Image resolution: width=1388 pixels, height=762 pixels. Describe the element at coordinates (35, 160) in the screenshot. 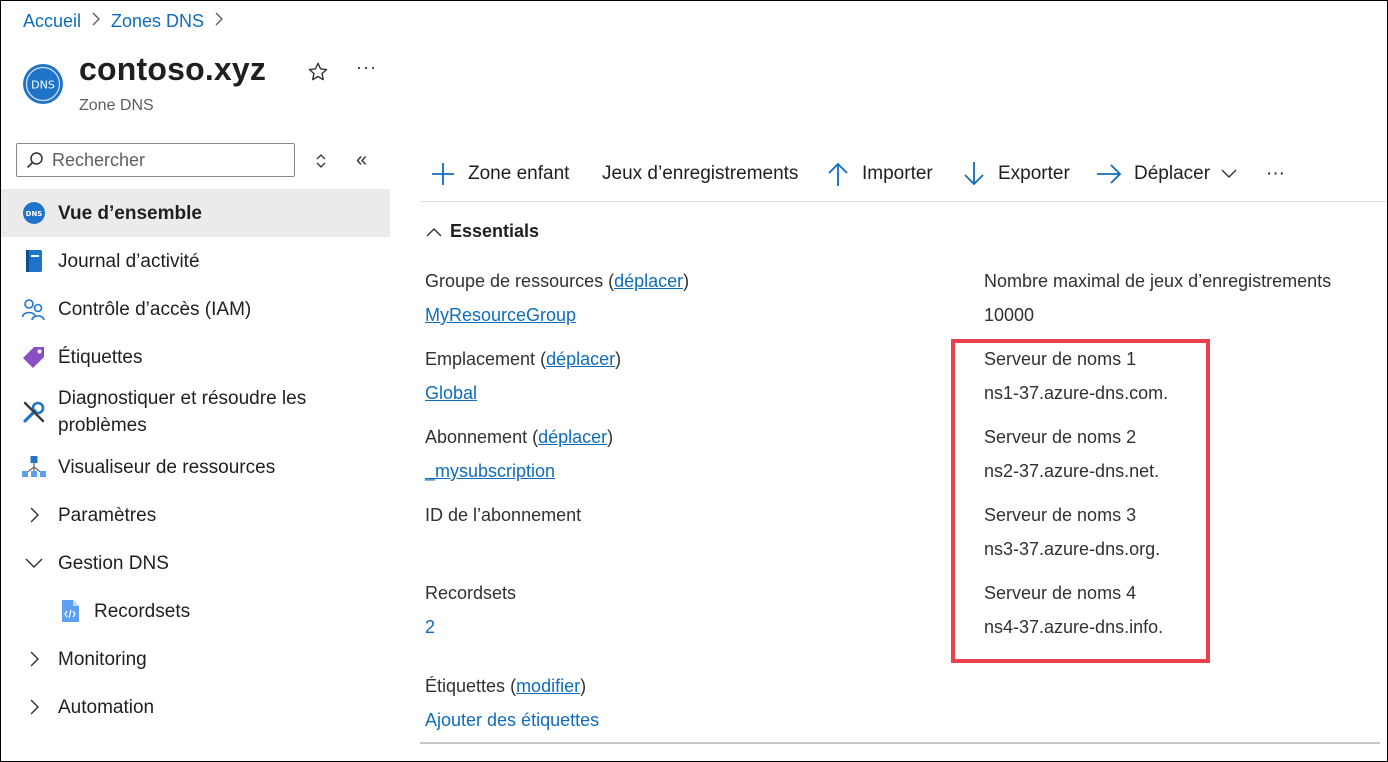

I see `search-icon` at that location.